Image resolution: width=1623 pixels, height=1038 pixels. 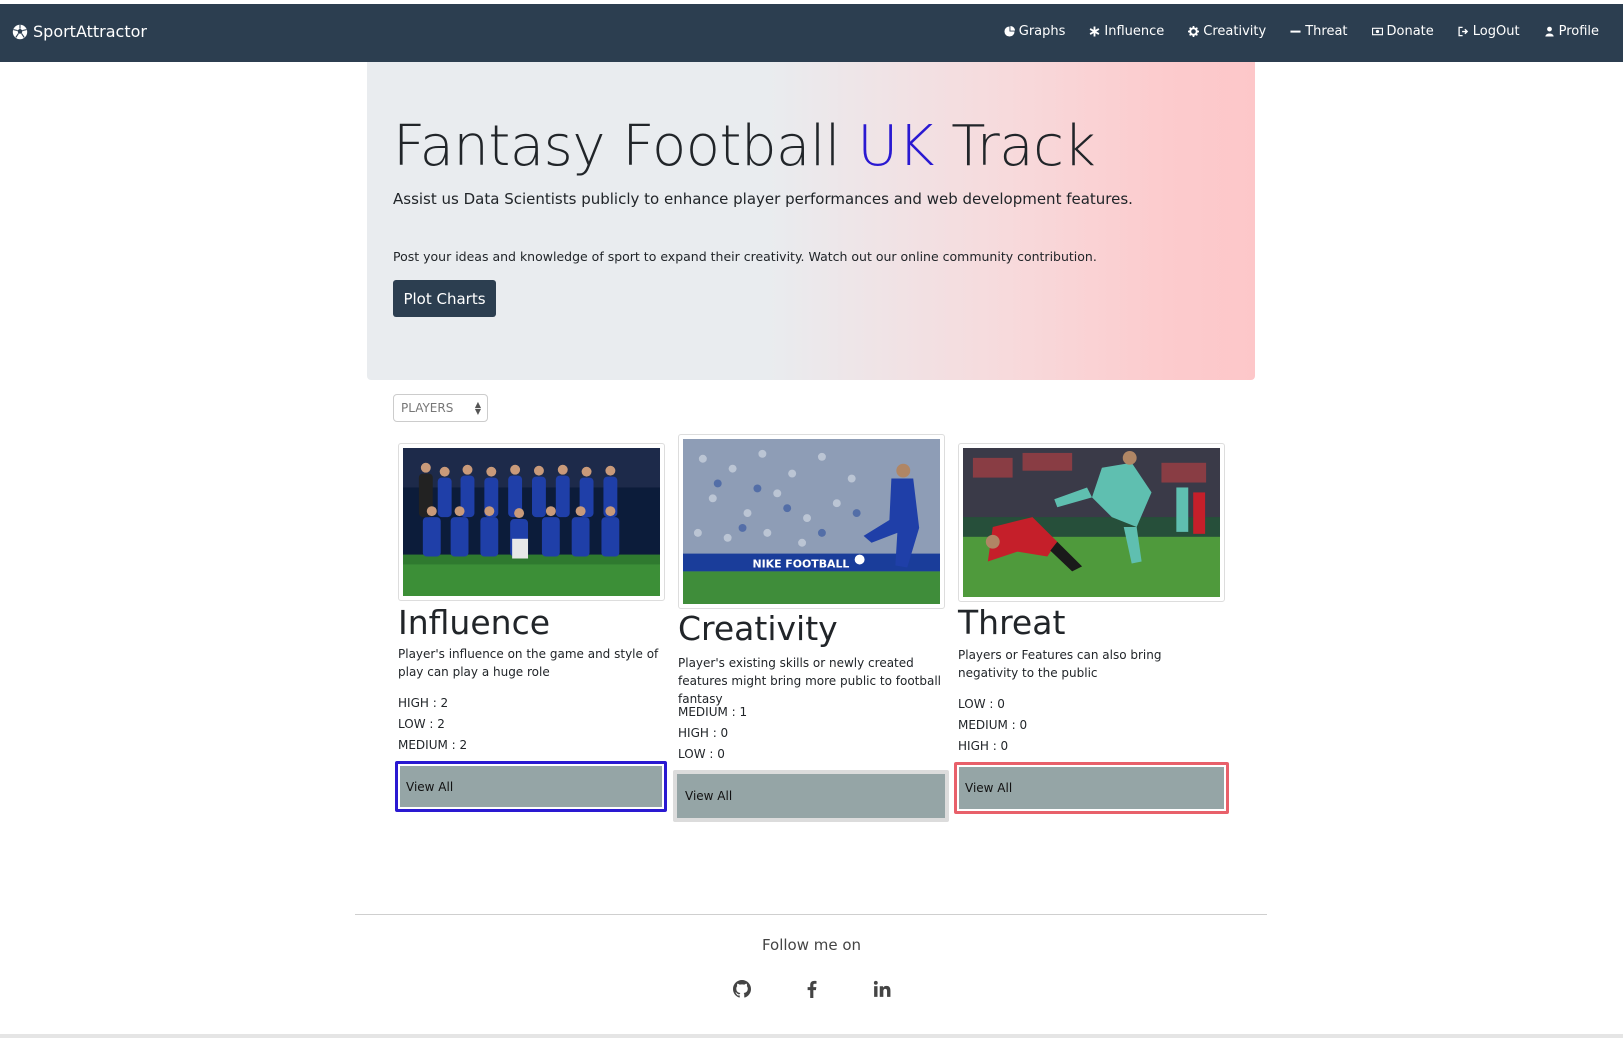 What do you see at coordinates (1295, 31) in the screenshot?
I see `minus-icon` at bounding box center [1295, 31].